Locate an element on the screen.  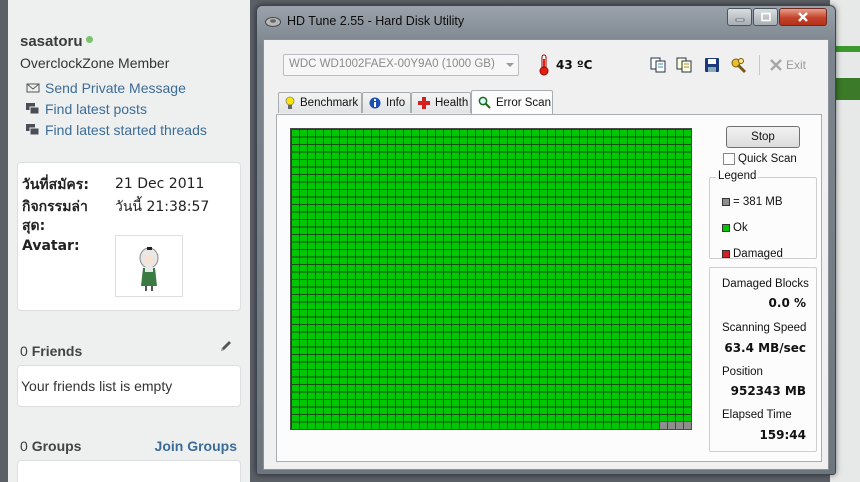
floppy-save-icon is located at coordinates (712, 65).